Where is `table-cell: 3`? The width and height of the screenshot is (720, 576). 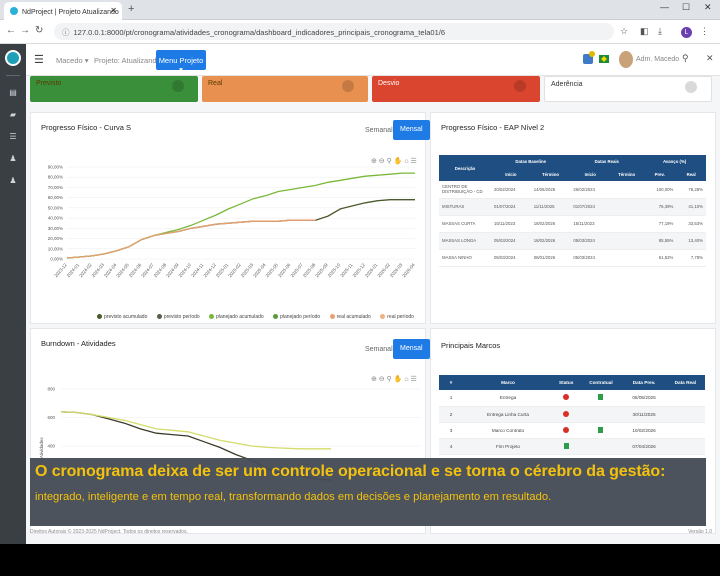
table-cell: 3 is located at coordinates (451, 430).